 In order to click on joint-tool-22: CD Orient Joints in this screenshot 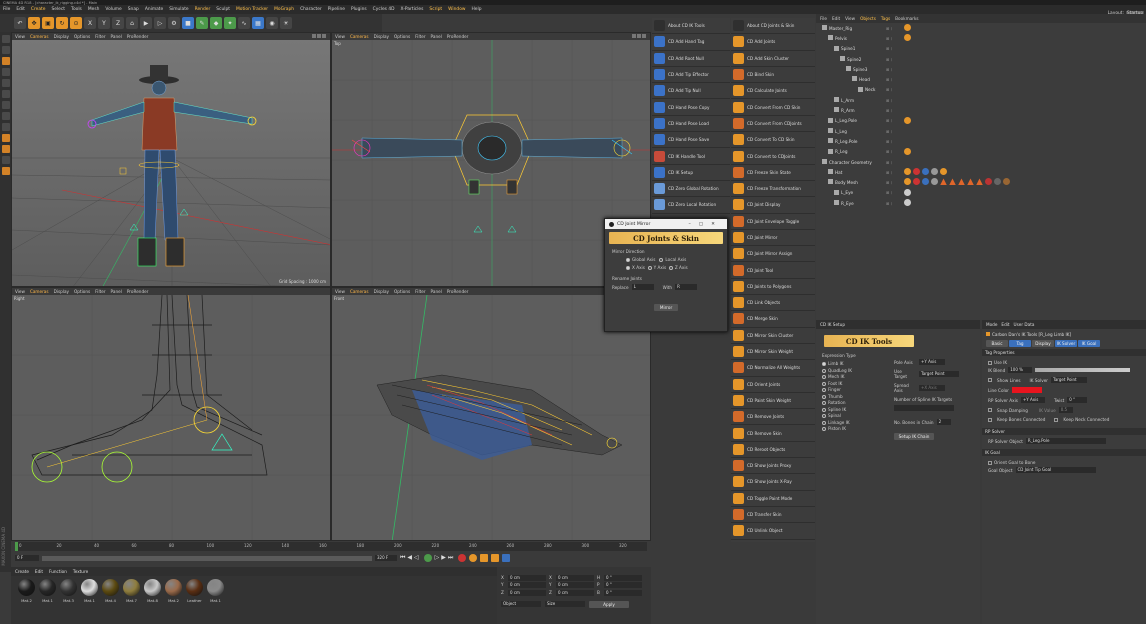, I will do `click(773, 385)`.